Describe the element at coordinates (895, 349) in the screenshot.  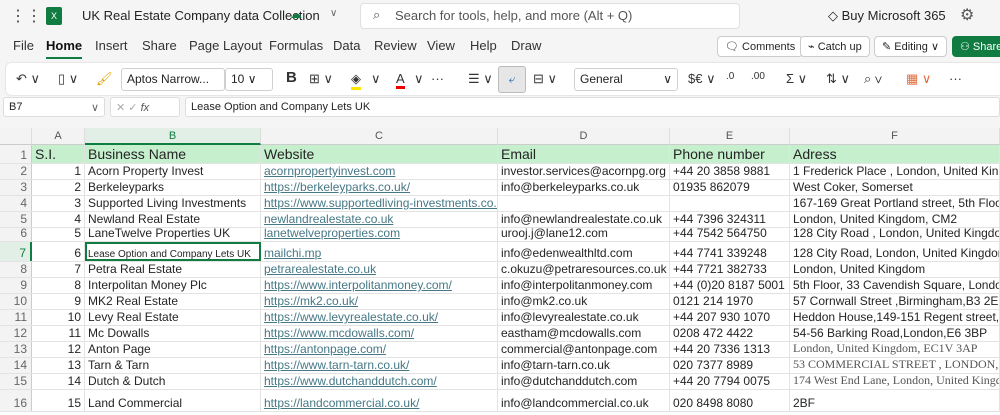
I see `cell-address: London, United Kingdom, EC1V 3AP` at that location.